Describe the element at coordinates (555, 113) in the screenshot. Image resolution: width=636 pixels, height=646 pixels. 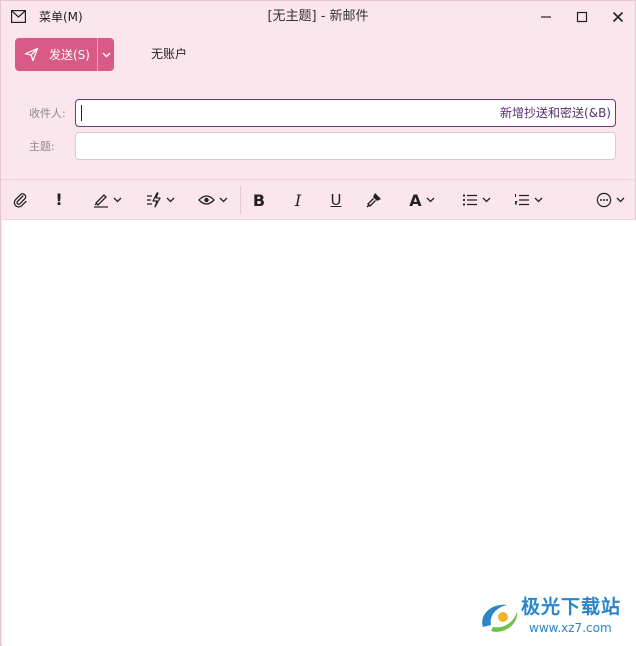
I see `add-cc-bcc-link: 新增抄送和密送(&B)` at that location.